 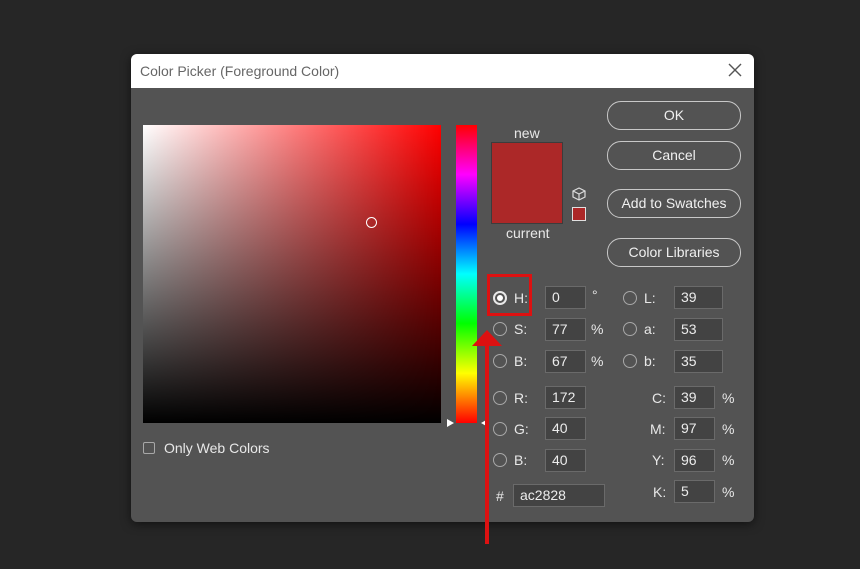 What do you see at coordinates (694, 460) in the screenshot?
I see `yellow-input: 96` at bounding box center [694, 460].